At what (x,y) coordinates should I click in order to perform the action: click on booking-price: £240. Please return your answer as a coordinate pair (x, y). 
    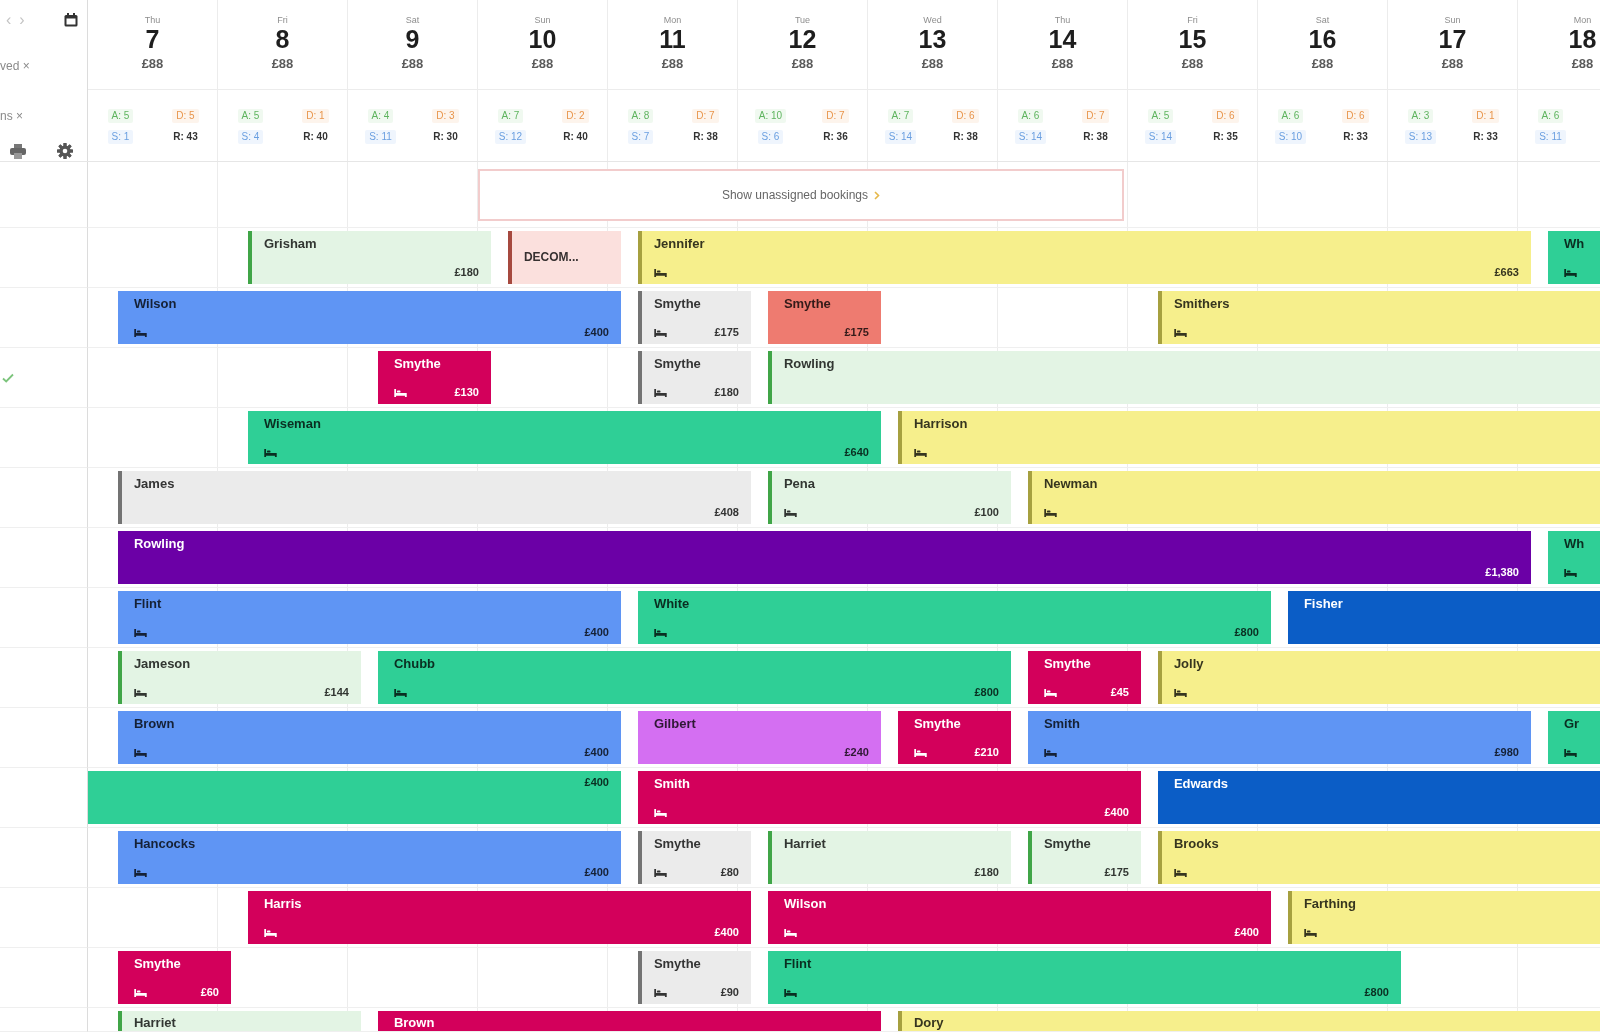
    Looking at the image, I should click on (856, 752).